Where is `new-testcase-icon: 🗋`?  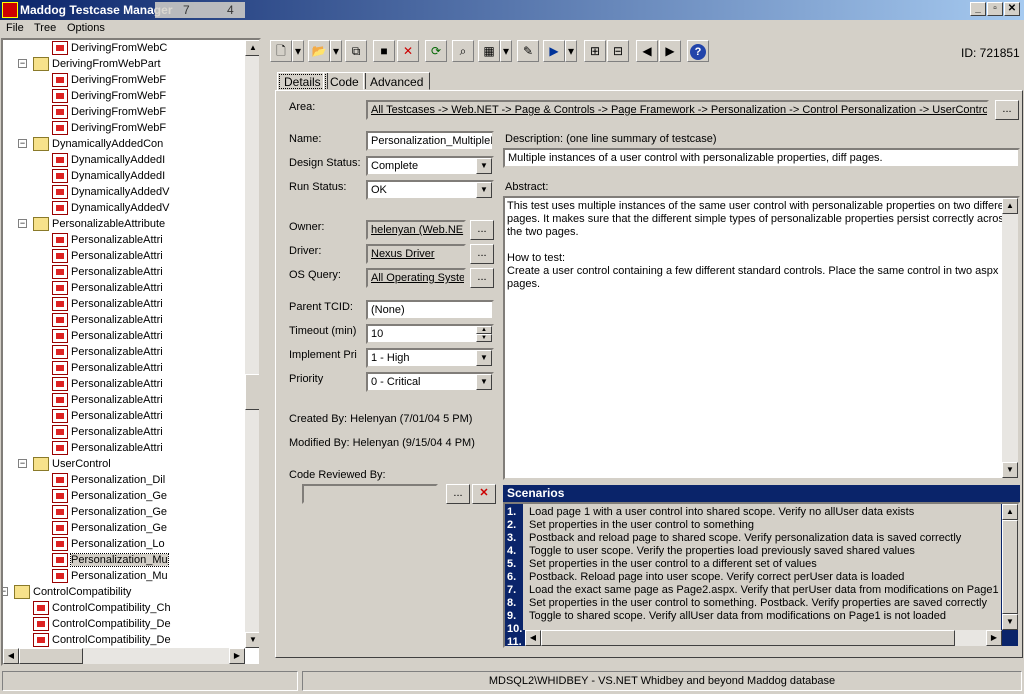 new-testcase-icon: 🗋 is located at coordinates (281, 51).